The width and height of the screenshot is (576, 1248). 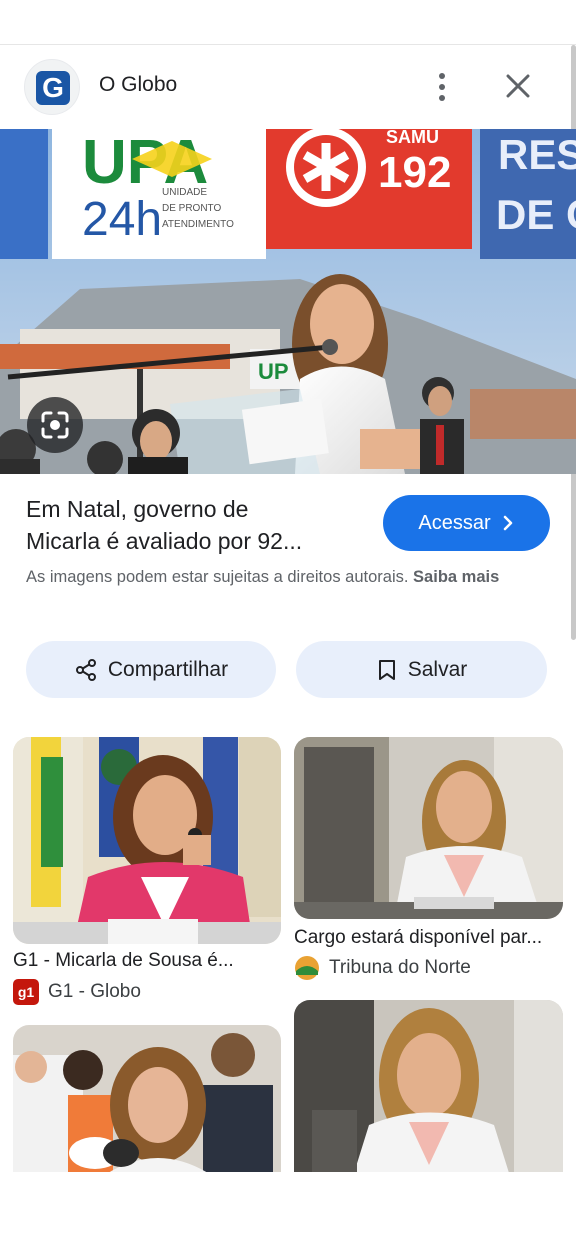 I want to click on res-sign-text: RES, so click(x=537, y=154).